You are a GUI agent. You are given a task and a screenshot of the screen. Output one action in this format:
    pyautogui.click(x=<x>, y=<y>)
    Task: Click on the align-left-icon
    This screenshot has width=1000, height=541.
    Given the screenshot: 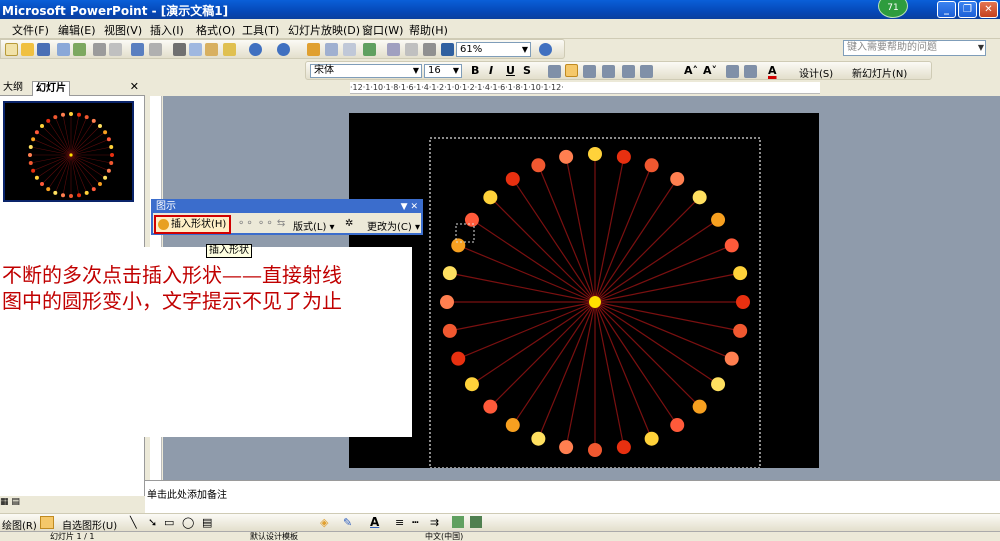 What is the action you would take?
    pyautogui.click(x=554, y=71)
    